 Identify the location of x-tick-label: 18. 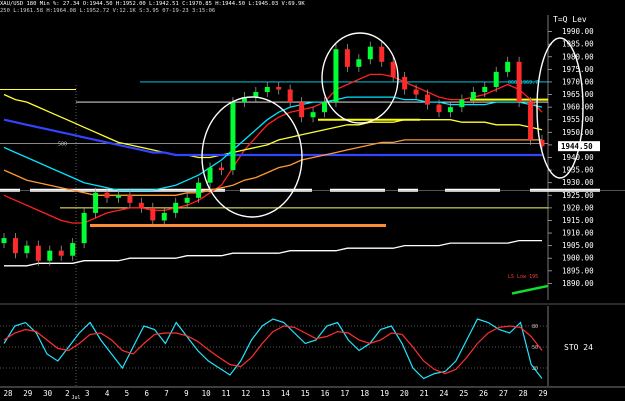
(365, 393).